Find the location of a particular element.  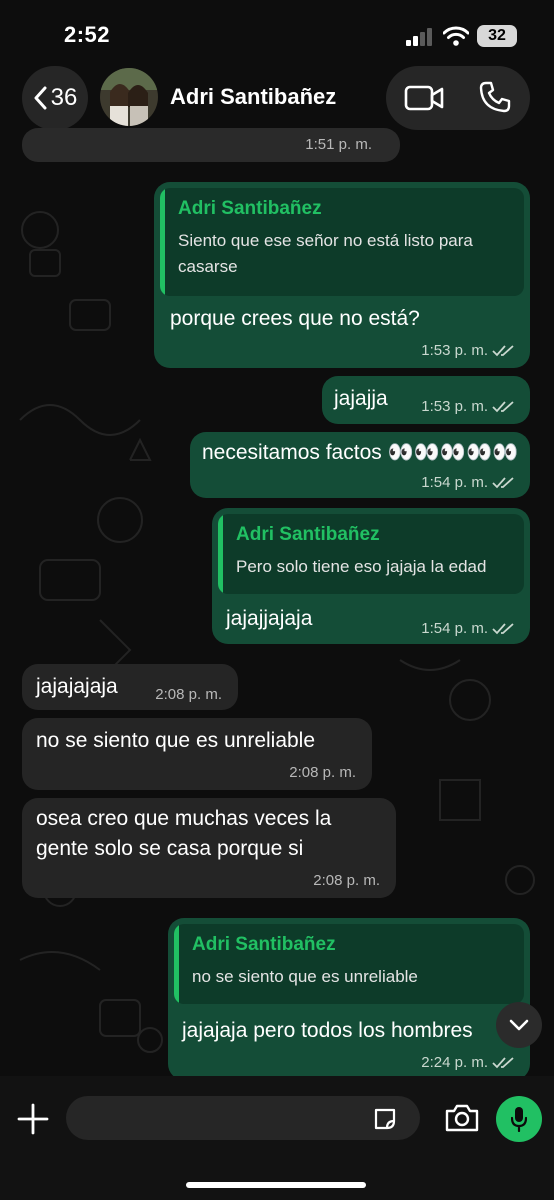

message-meta: 2:24 p. m. is located at coordinates (468, 1062).